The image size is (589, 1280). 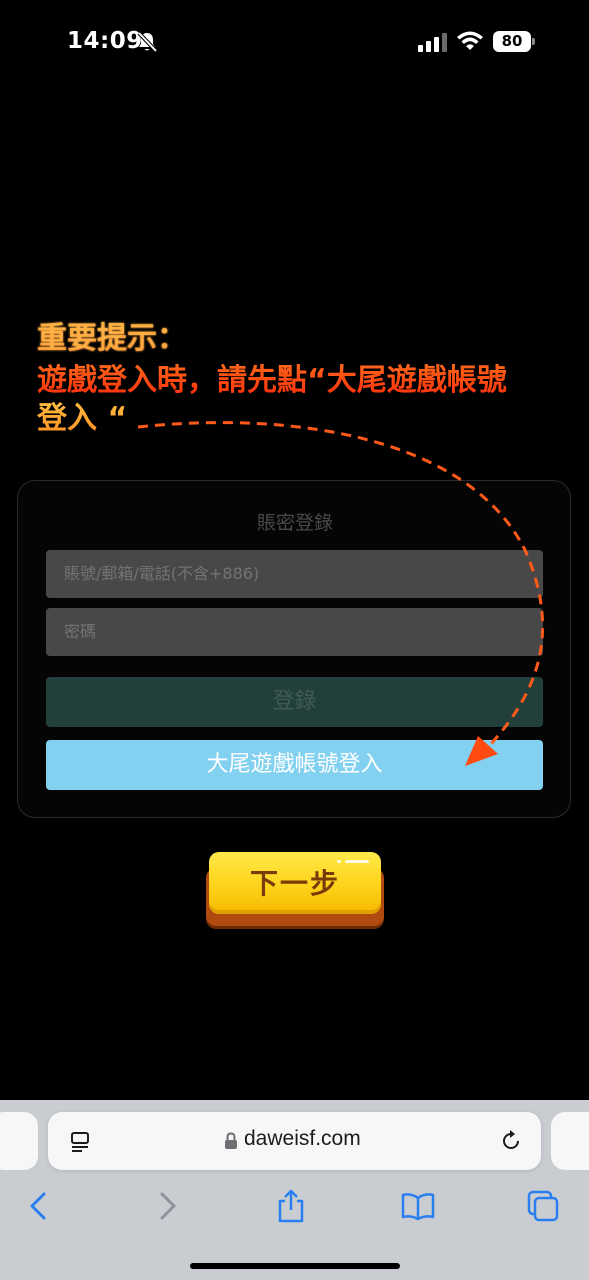 I want to click on url-text: daweisf.com, so click(x=302, y=1139).